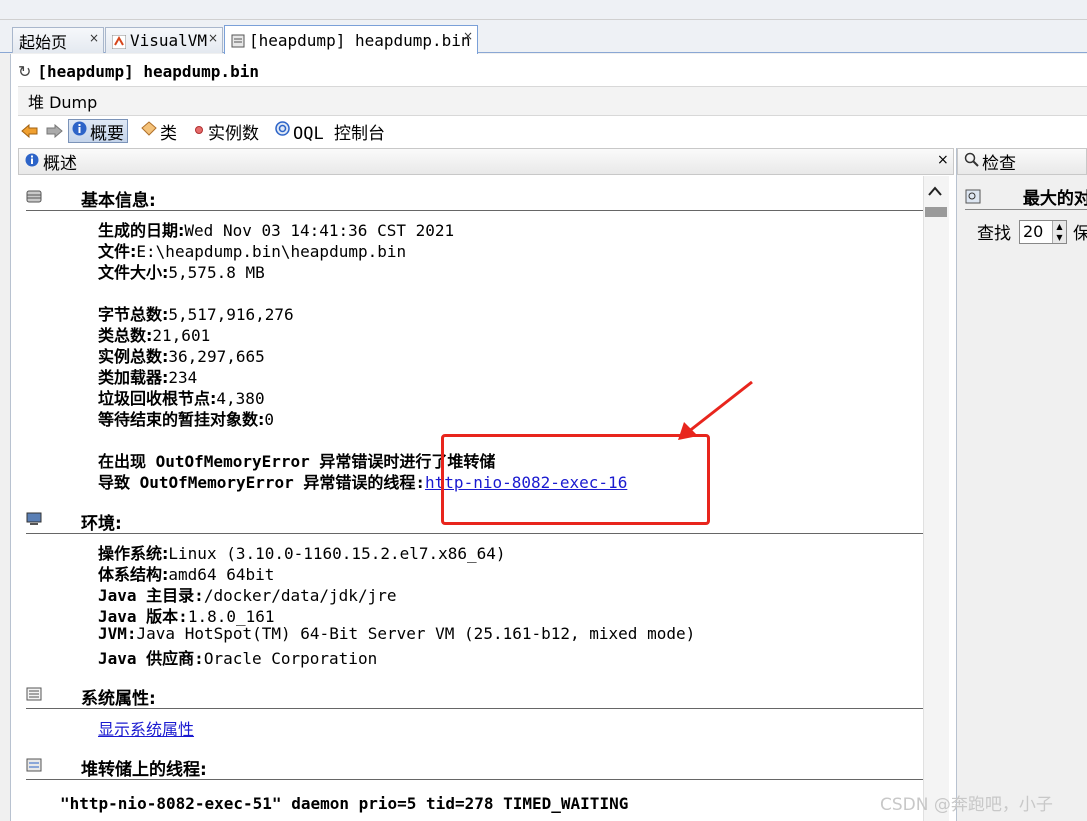 This screenshot has width=1087, height=821. Describe the element at coordinates (360, 40) in the screenshot. I see `tab-label: [heapdump] heapdump.bin` at that location.